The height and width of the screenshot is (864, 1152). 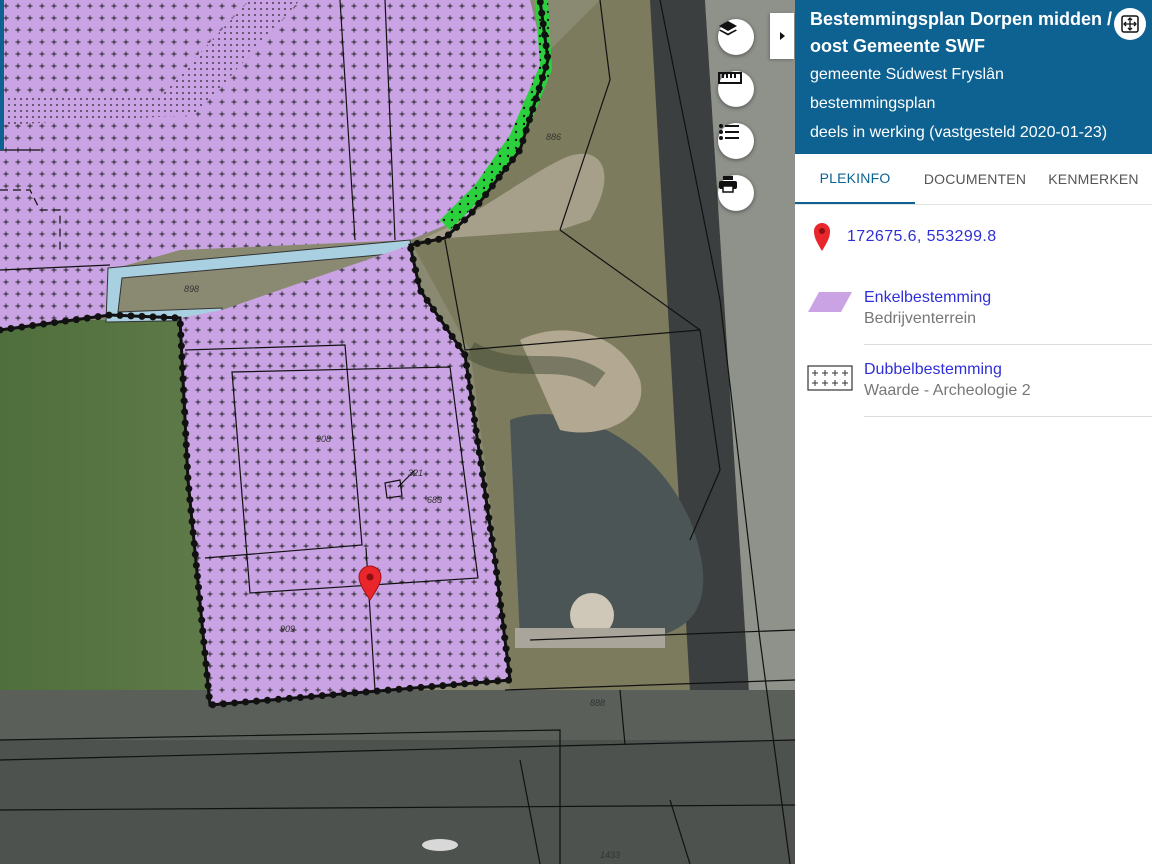 What do you see at coordinates (191, 289) in the screenshot?
I see `parcel-label: 898` at bounding box center [191, 289].